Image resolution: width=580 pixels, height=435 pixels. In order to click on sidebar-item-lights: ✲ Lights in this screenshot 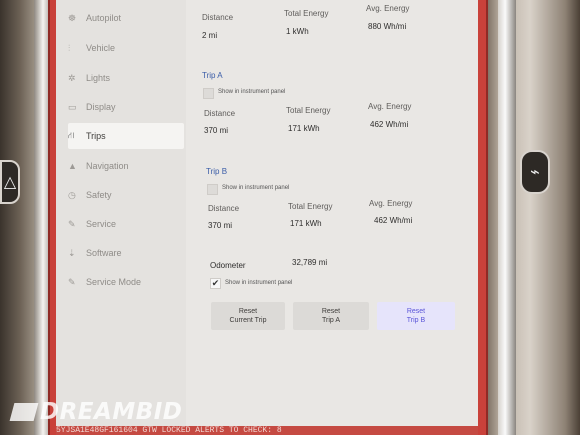, I will do `click(126, 78)`.